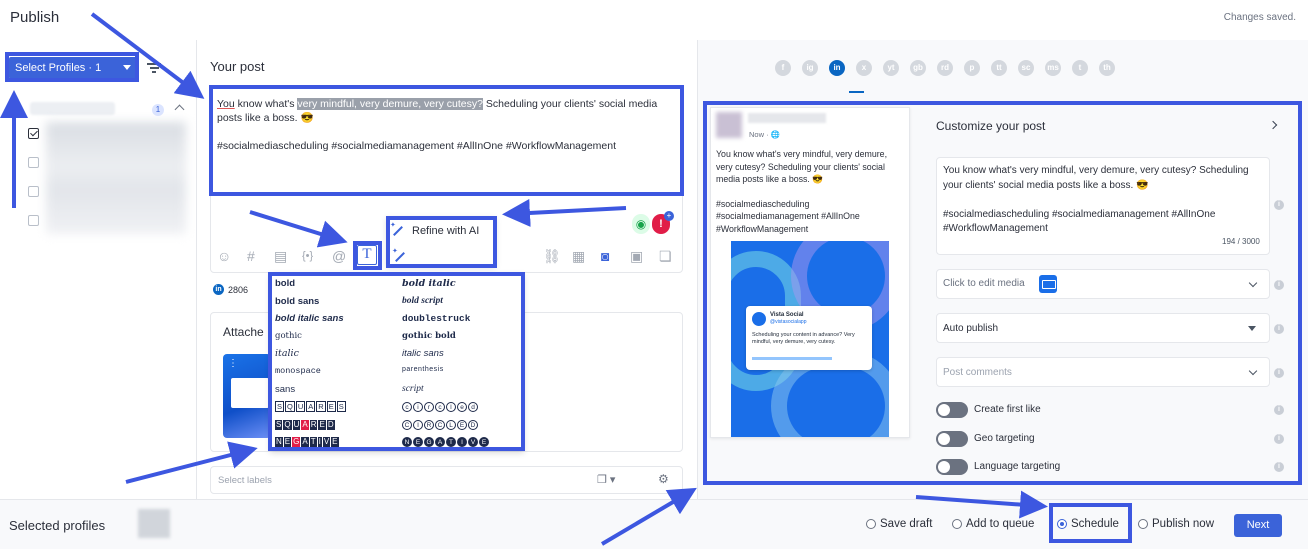 This screenshot has width=1308, height=549. Describe the element at coordinates (578, 256) in the screenshot. I see `media-library-icon: ▦` at that location.